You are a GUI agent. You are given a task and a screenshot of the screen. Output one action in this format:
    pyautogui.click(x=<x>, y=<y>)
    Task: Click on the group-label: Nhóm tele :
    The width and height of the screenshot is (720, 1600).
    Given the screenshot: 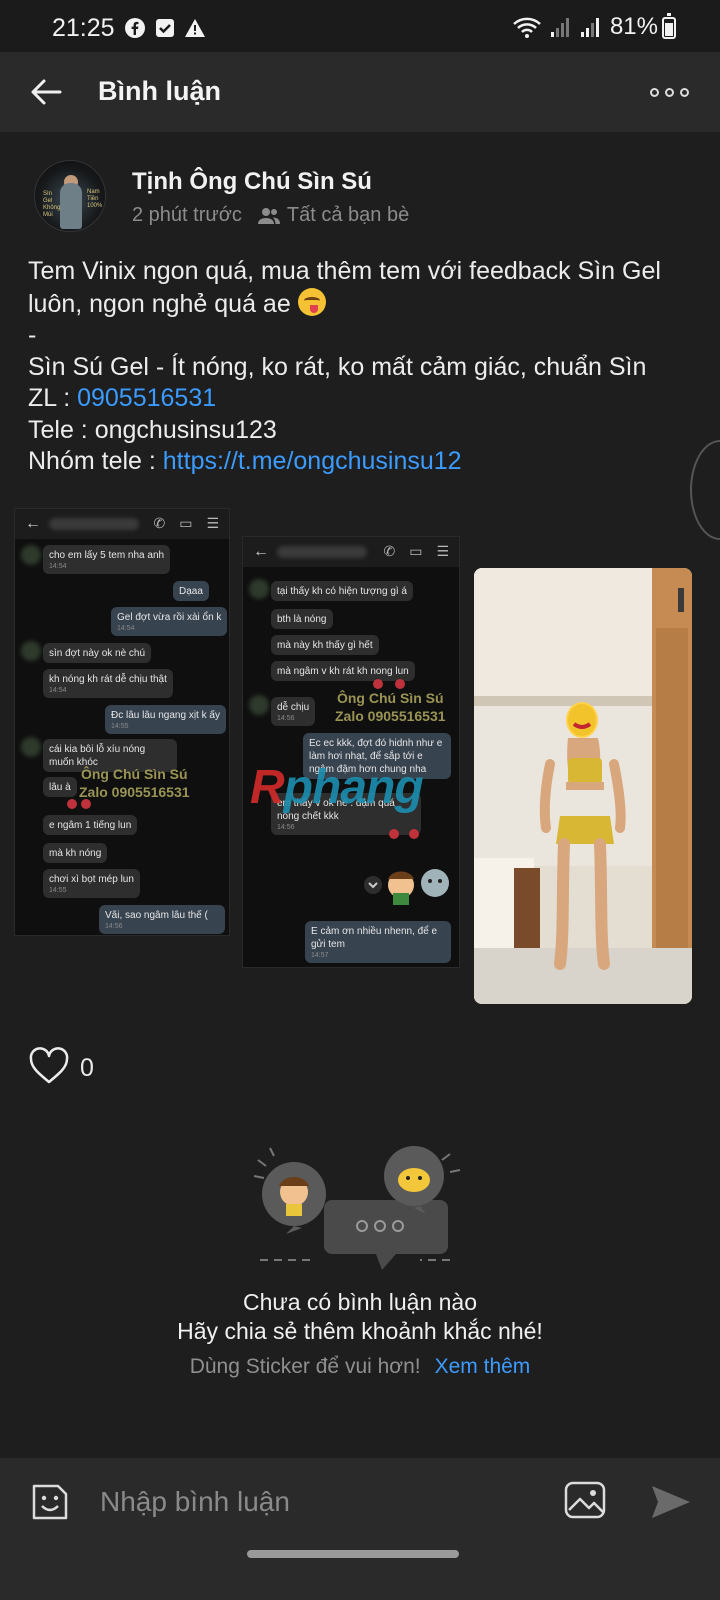 What is the action you would take?
    pyautogui.click(x=95, y=461)
    